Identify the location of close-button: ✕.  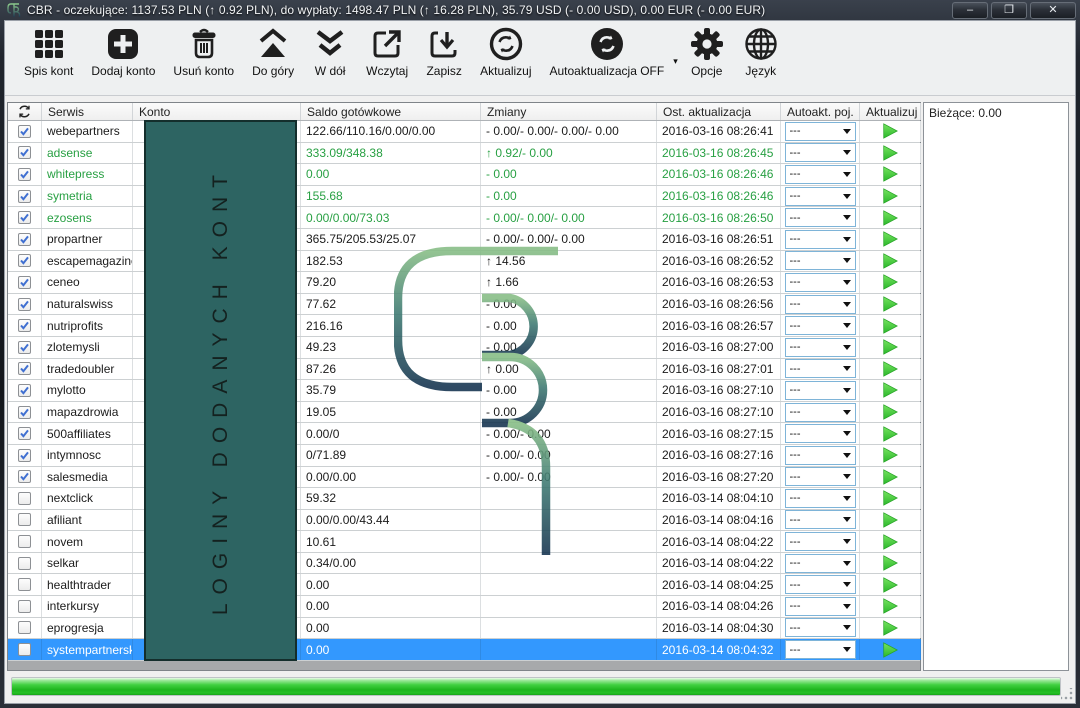
(1053, 10).